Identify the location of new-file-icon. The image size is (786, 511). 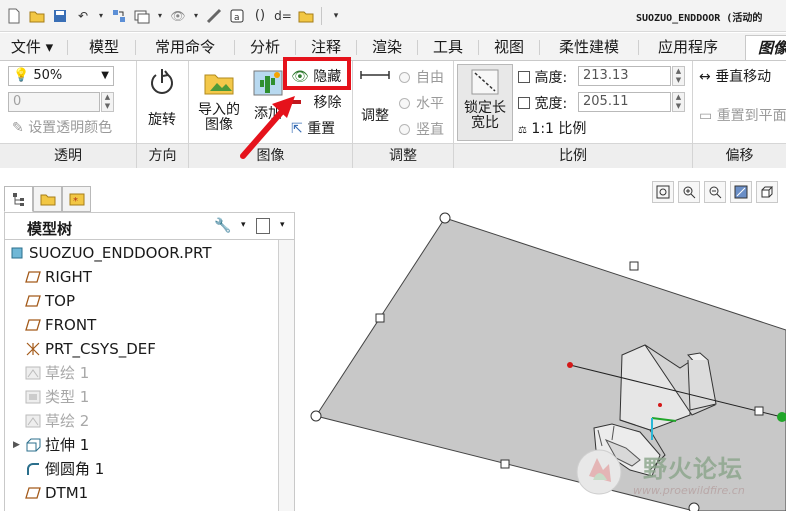
(14, 16).